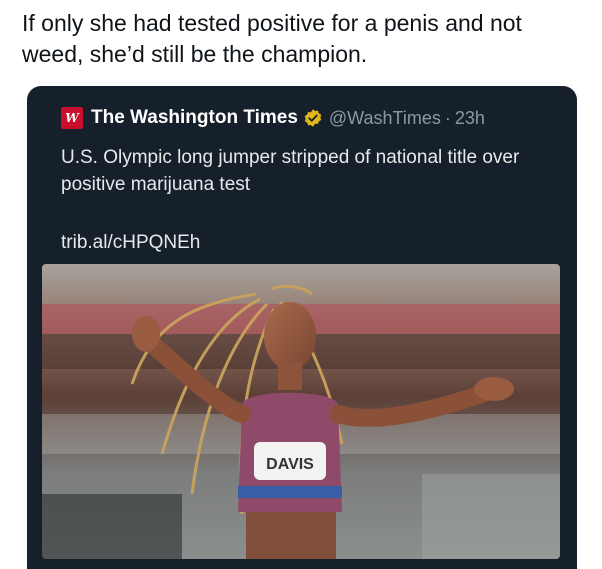 The width and height of the screenshot is (602, 569). What do you see at coordinates (470, 118) in the screenshot?
I see `tweet-timestamp: 23h` at bounding box center [470, 118].